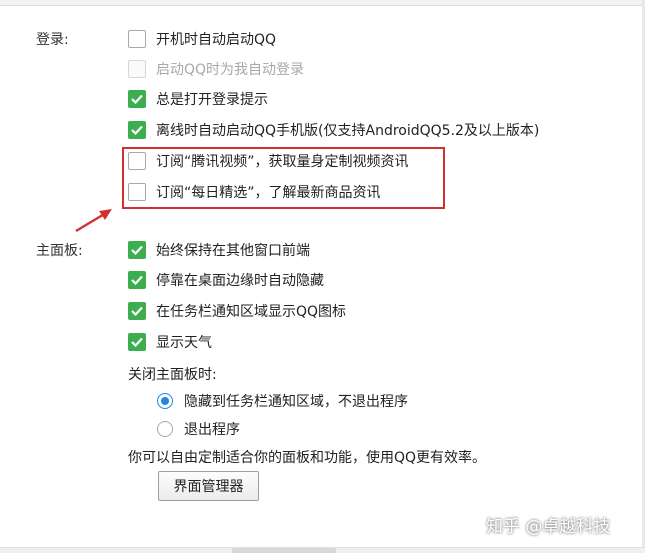  I want to click on option-label: 离线时自动启动QQ手机版(仅支持AndroidQQ5.2及以上版本), so click(348, 131).